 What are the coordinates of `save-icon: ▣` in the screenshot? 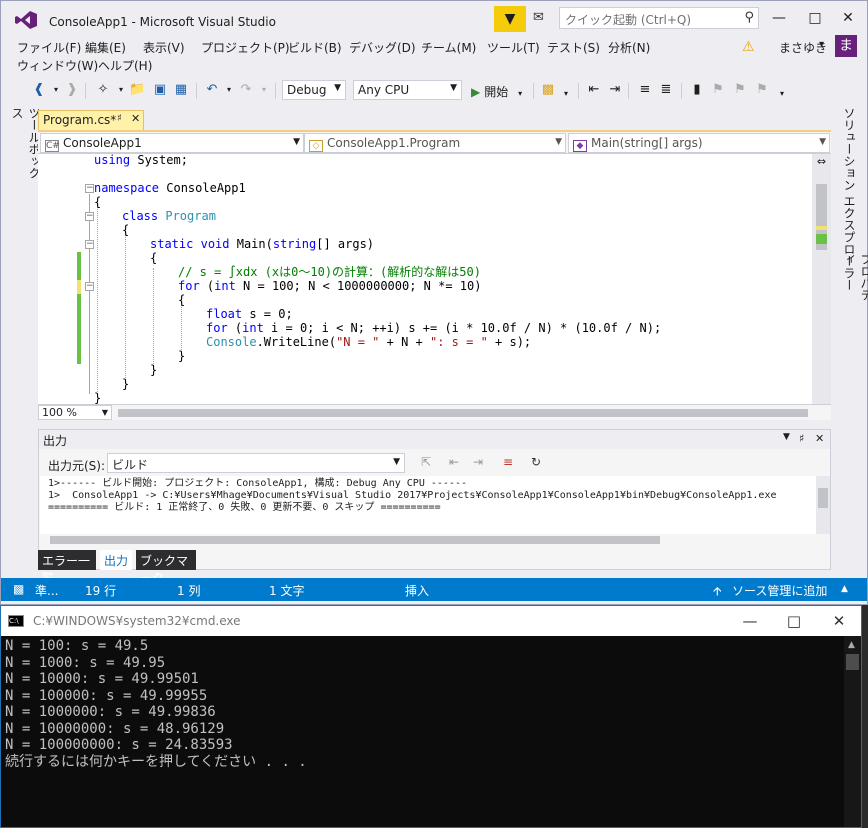 It's located at (160, 90).